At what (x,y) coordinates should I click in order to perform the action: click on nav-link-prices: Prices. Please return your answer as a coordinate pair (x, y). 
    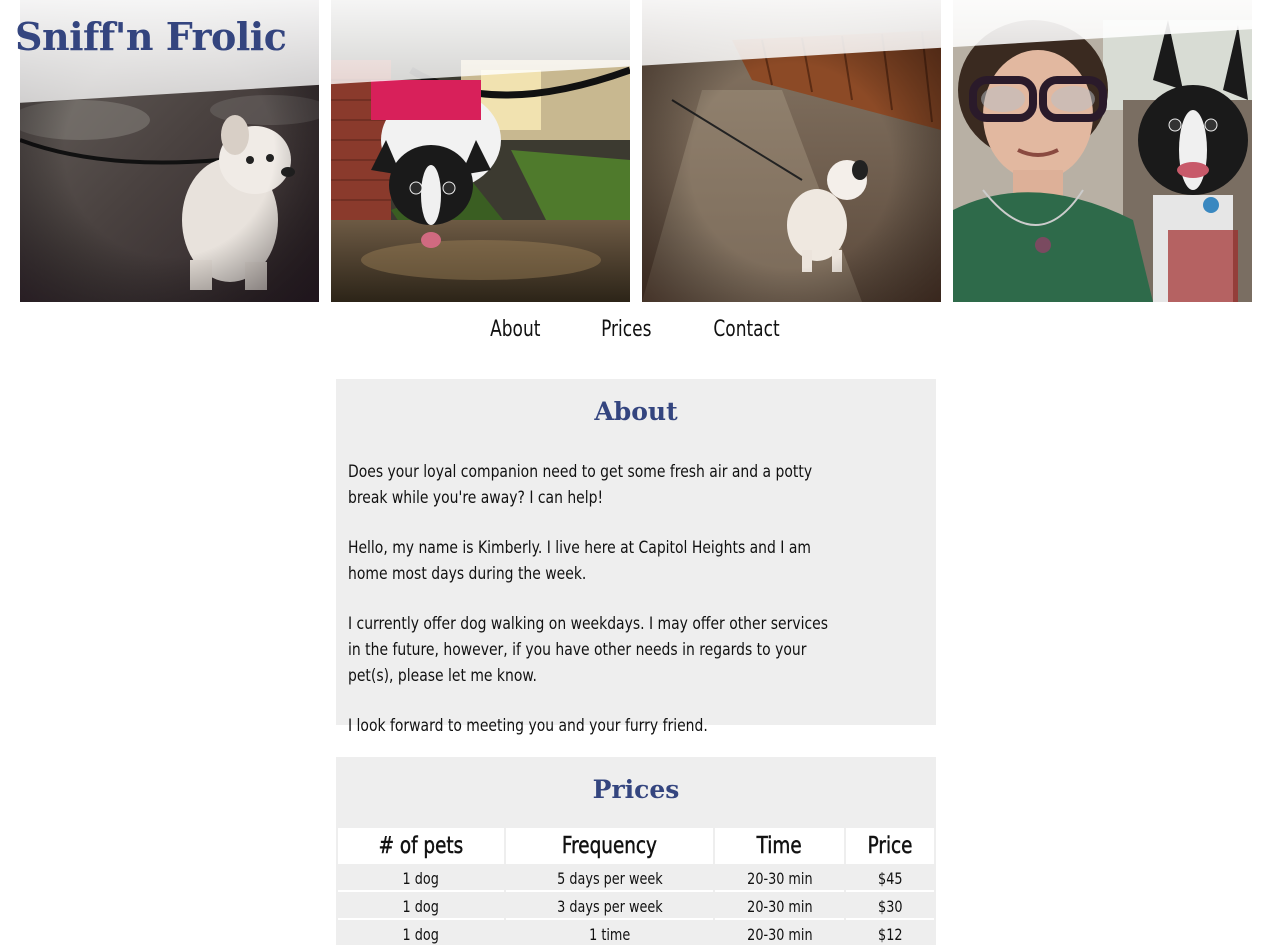
    Looking at the image, I should click on (626, 330).